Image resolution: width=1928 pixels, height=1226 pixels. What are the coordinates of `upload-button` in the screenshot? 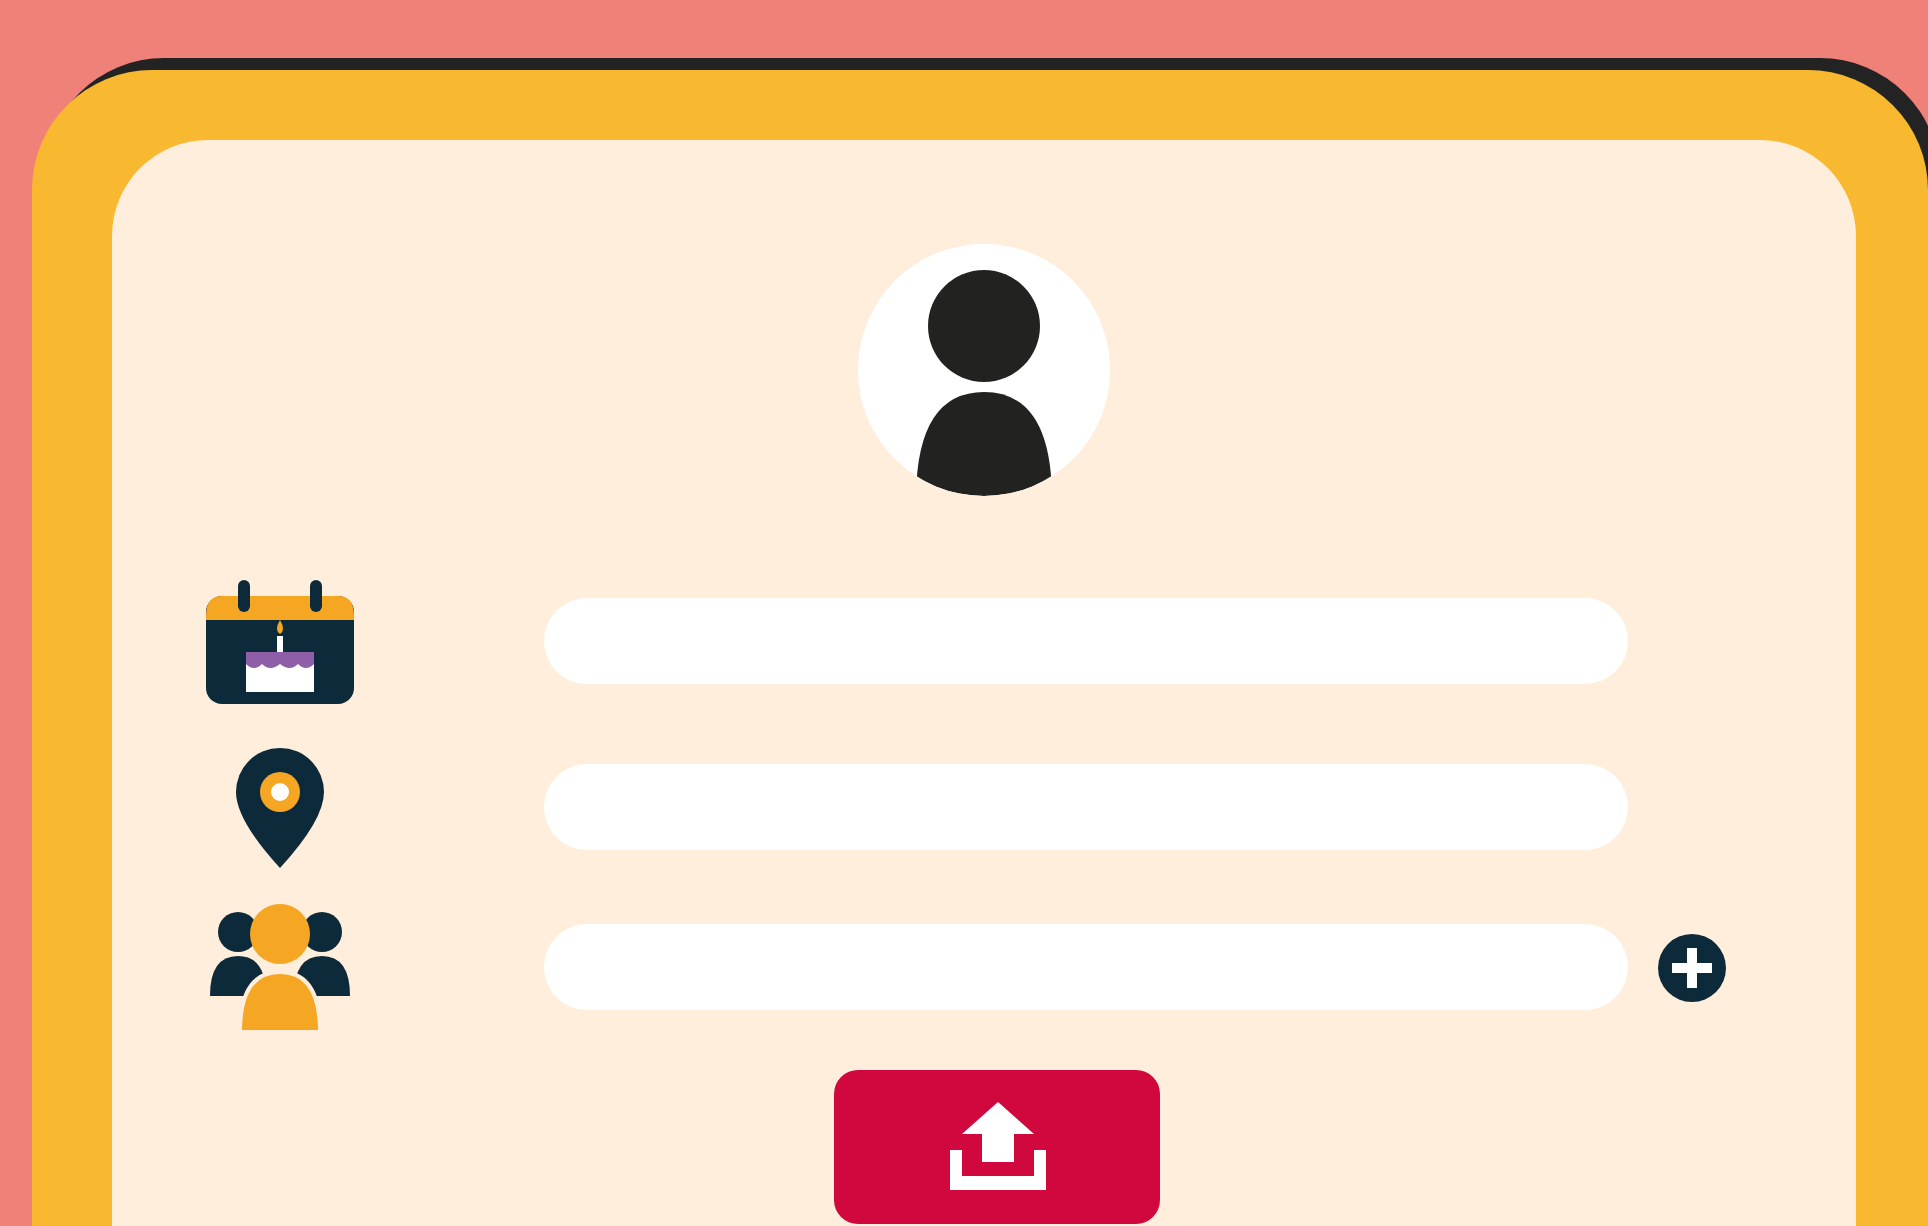 It's located at (997, 1147).